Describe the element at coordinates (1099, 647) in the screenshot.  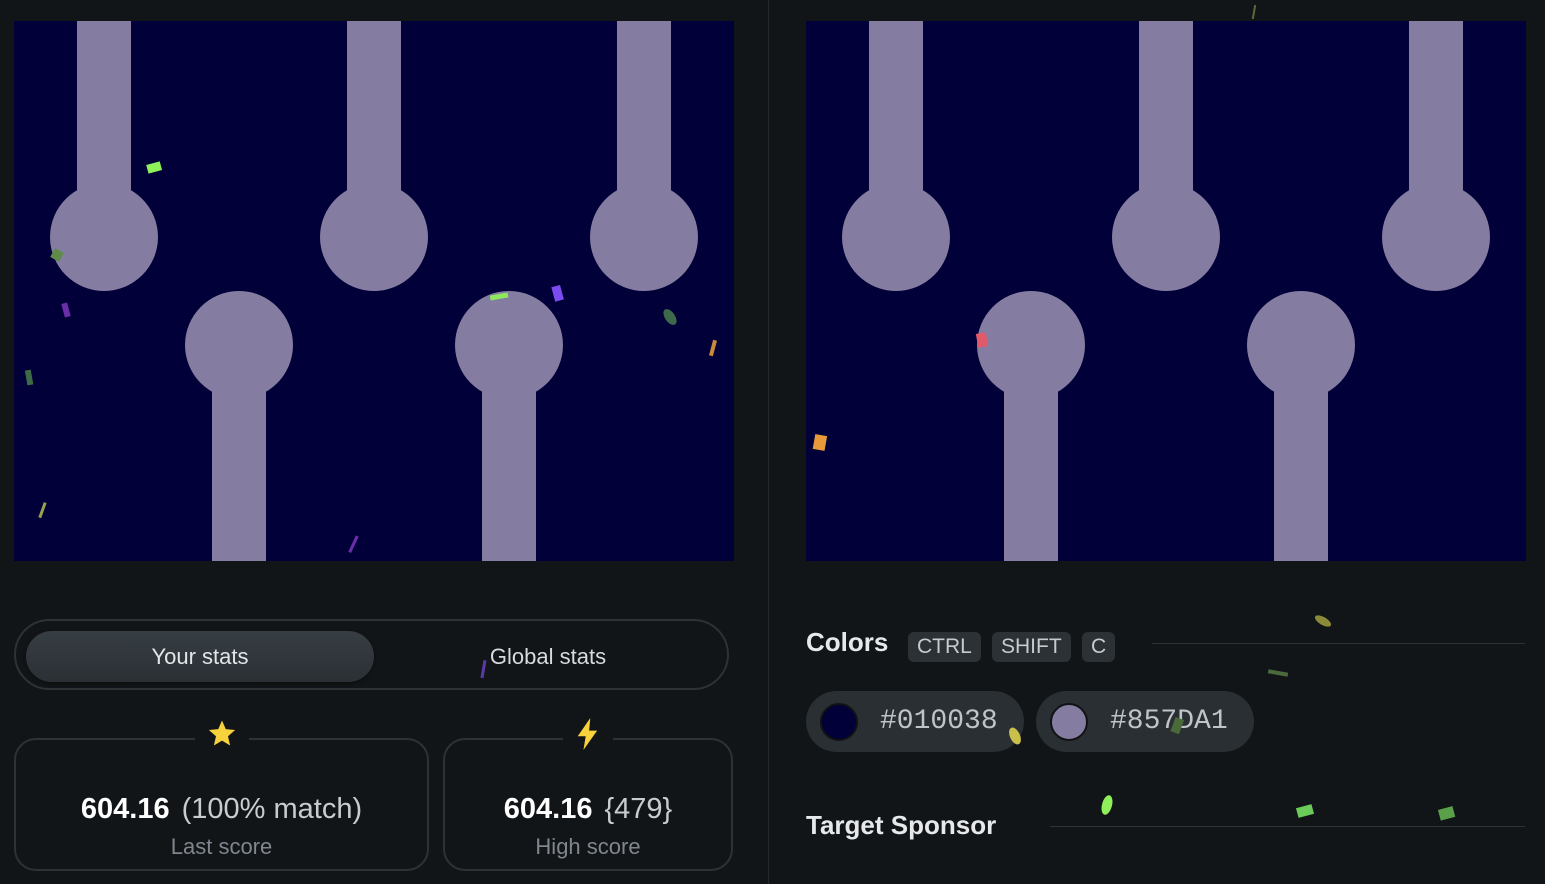
I see `shortcut-key-c: C` at that location.